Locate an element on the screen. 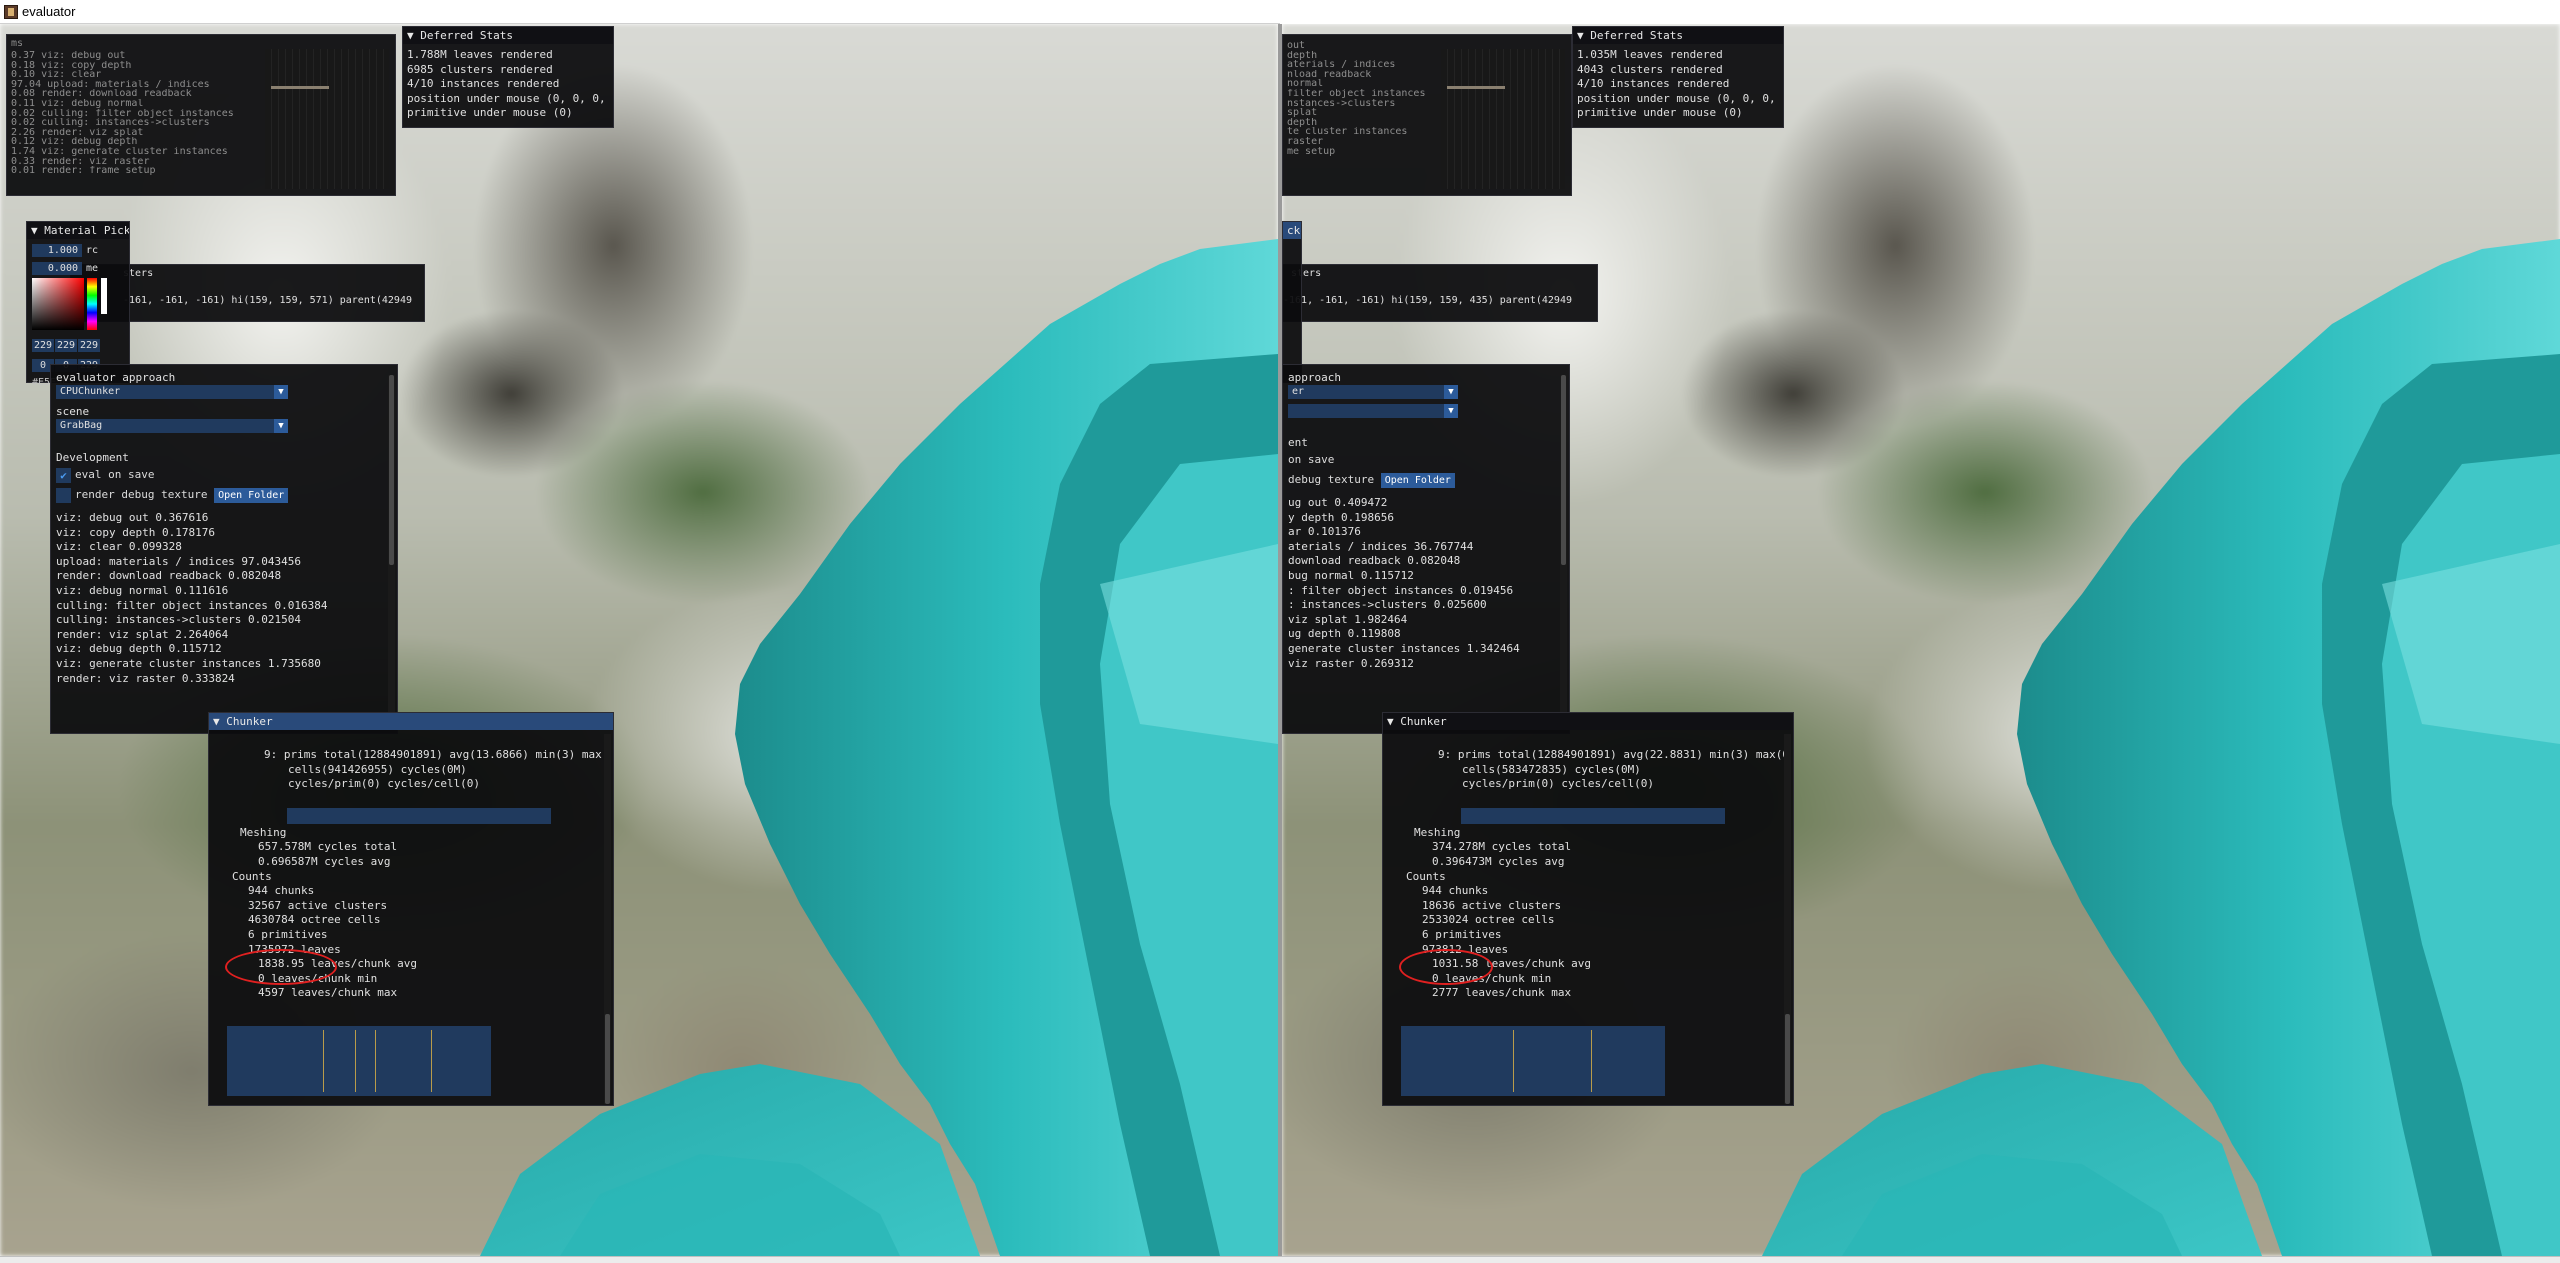 This screenshot has height=1263, width=2560. timing-row: culling: instances->clusters 0.021504 is located at coordinates (179, 620).